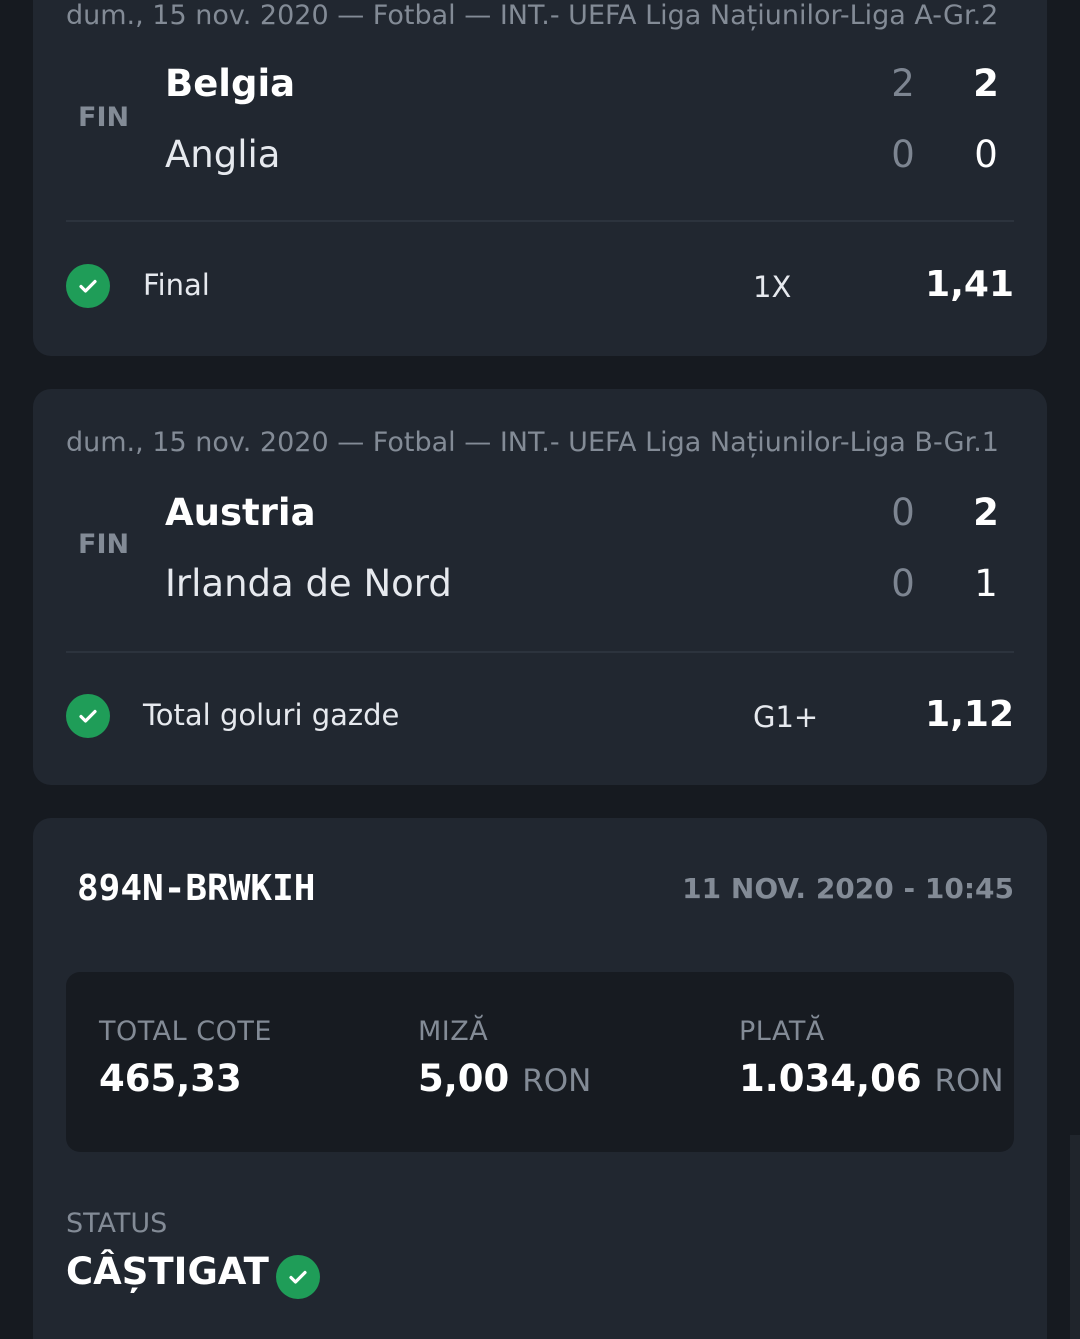 The height and width of the screenshot is (1339, 1080). Describe the element at coordinates (464, 1078) in the screenshot. I see `stake-value: 5,00` at that location.